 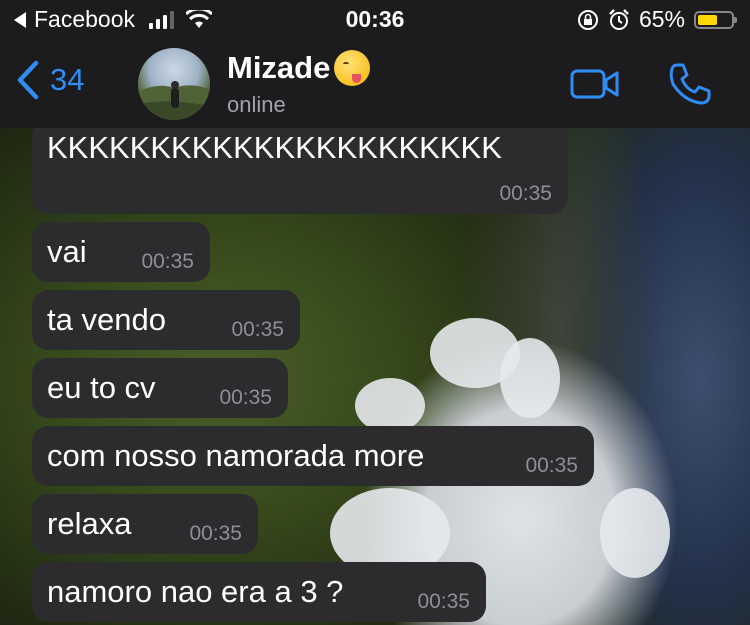 I want to click on message-bubble: namoro nao era a 3 ? 00:35, so click(x=259, y=592).